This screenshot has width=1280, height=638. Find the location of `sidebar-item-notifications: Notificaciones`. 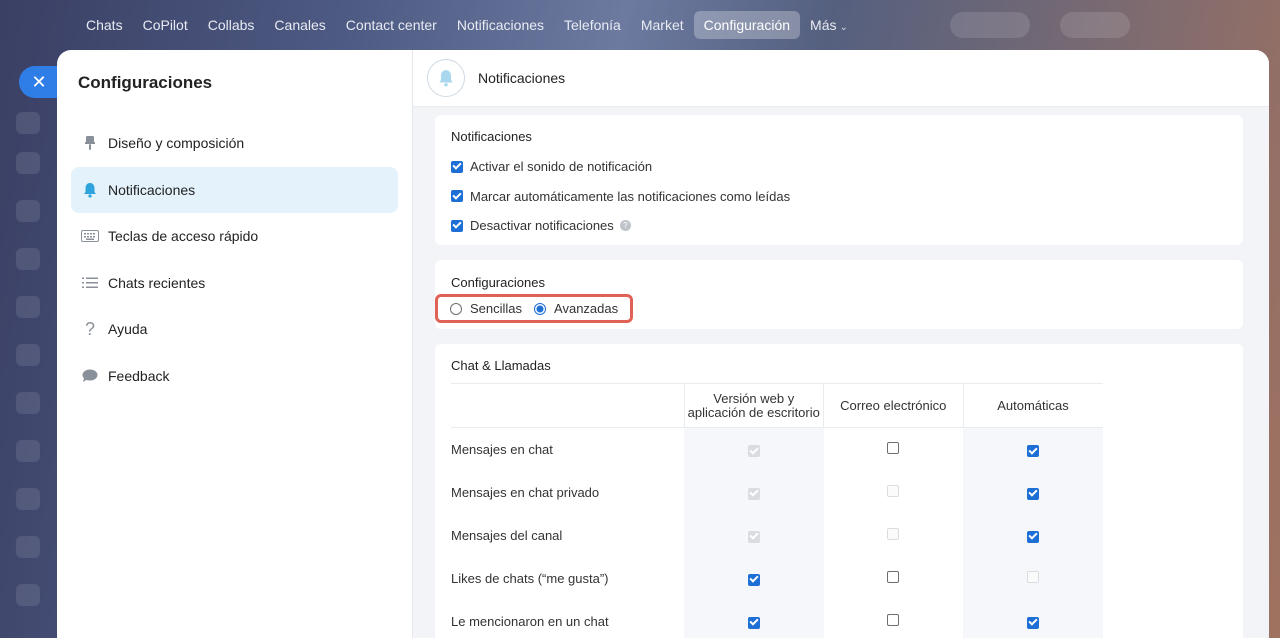

sidebar-item-notifications: Notificaciones is located at coordinates (234, 189).